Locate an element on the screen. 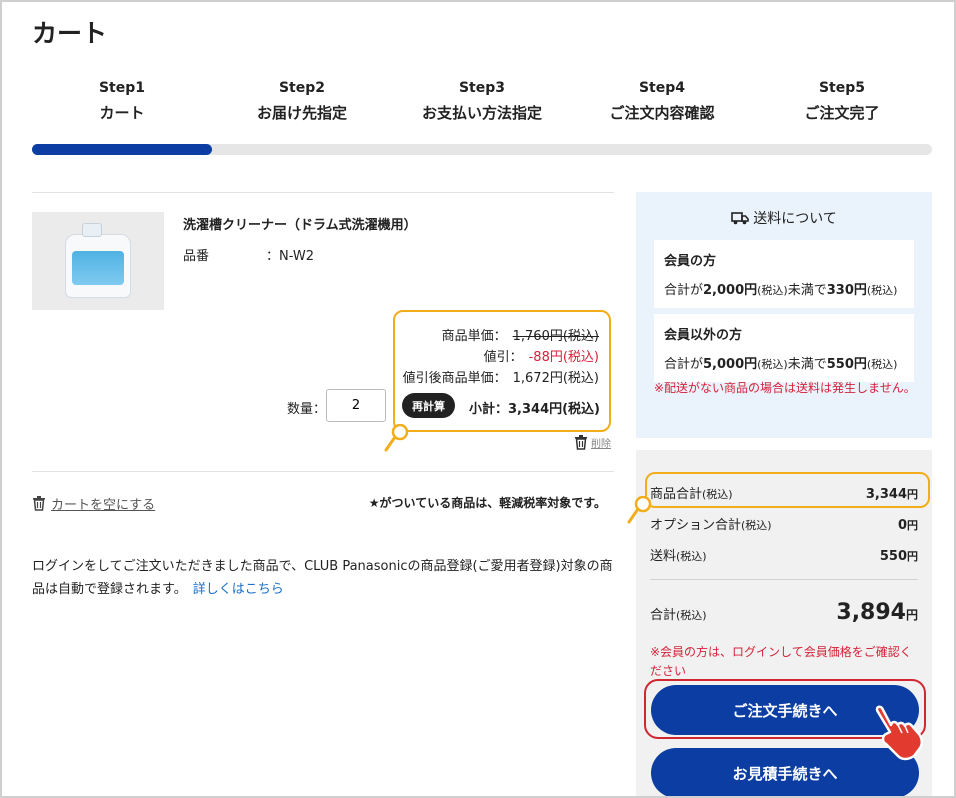 This screenshot has height=798, width=956. product-bottle-graphic is located at coordinates (98, 260).